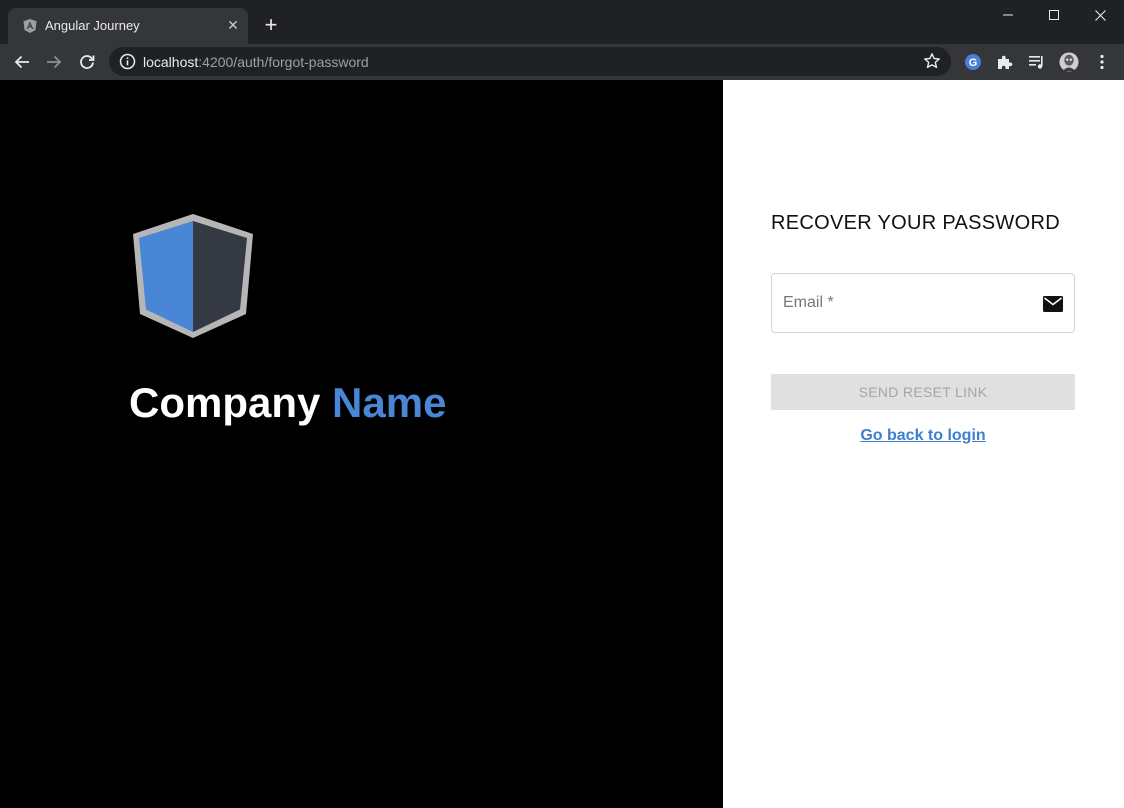 The image size is (1124, 808). What do you see at coordinates (530, 61) in the screenshot?
I see `address-bar: localhost:4200/auth/forgot-password` at bounding box center [530, 61].